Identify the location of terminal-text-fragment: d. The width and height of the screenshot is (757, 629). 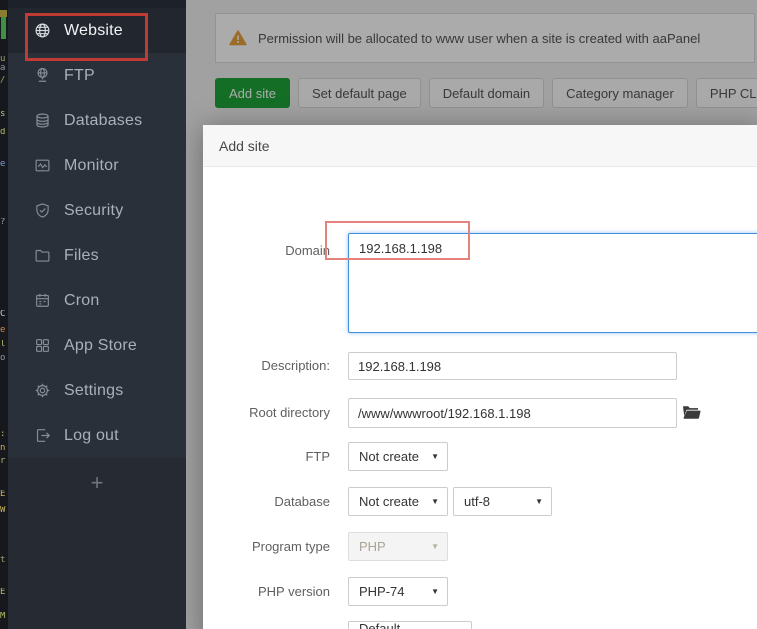
(3, 132).